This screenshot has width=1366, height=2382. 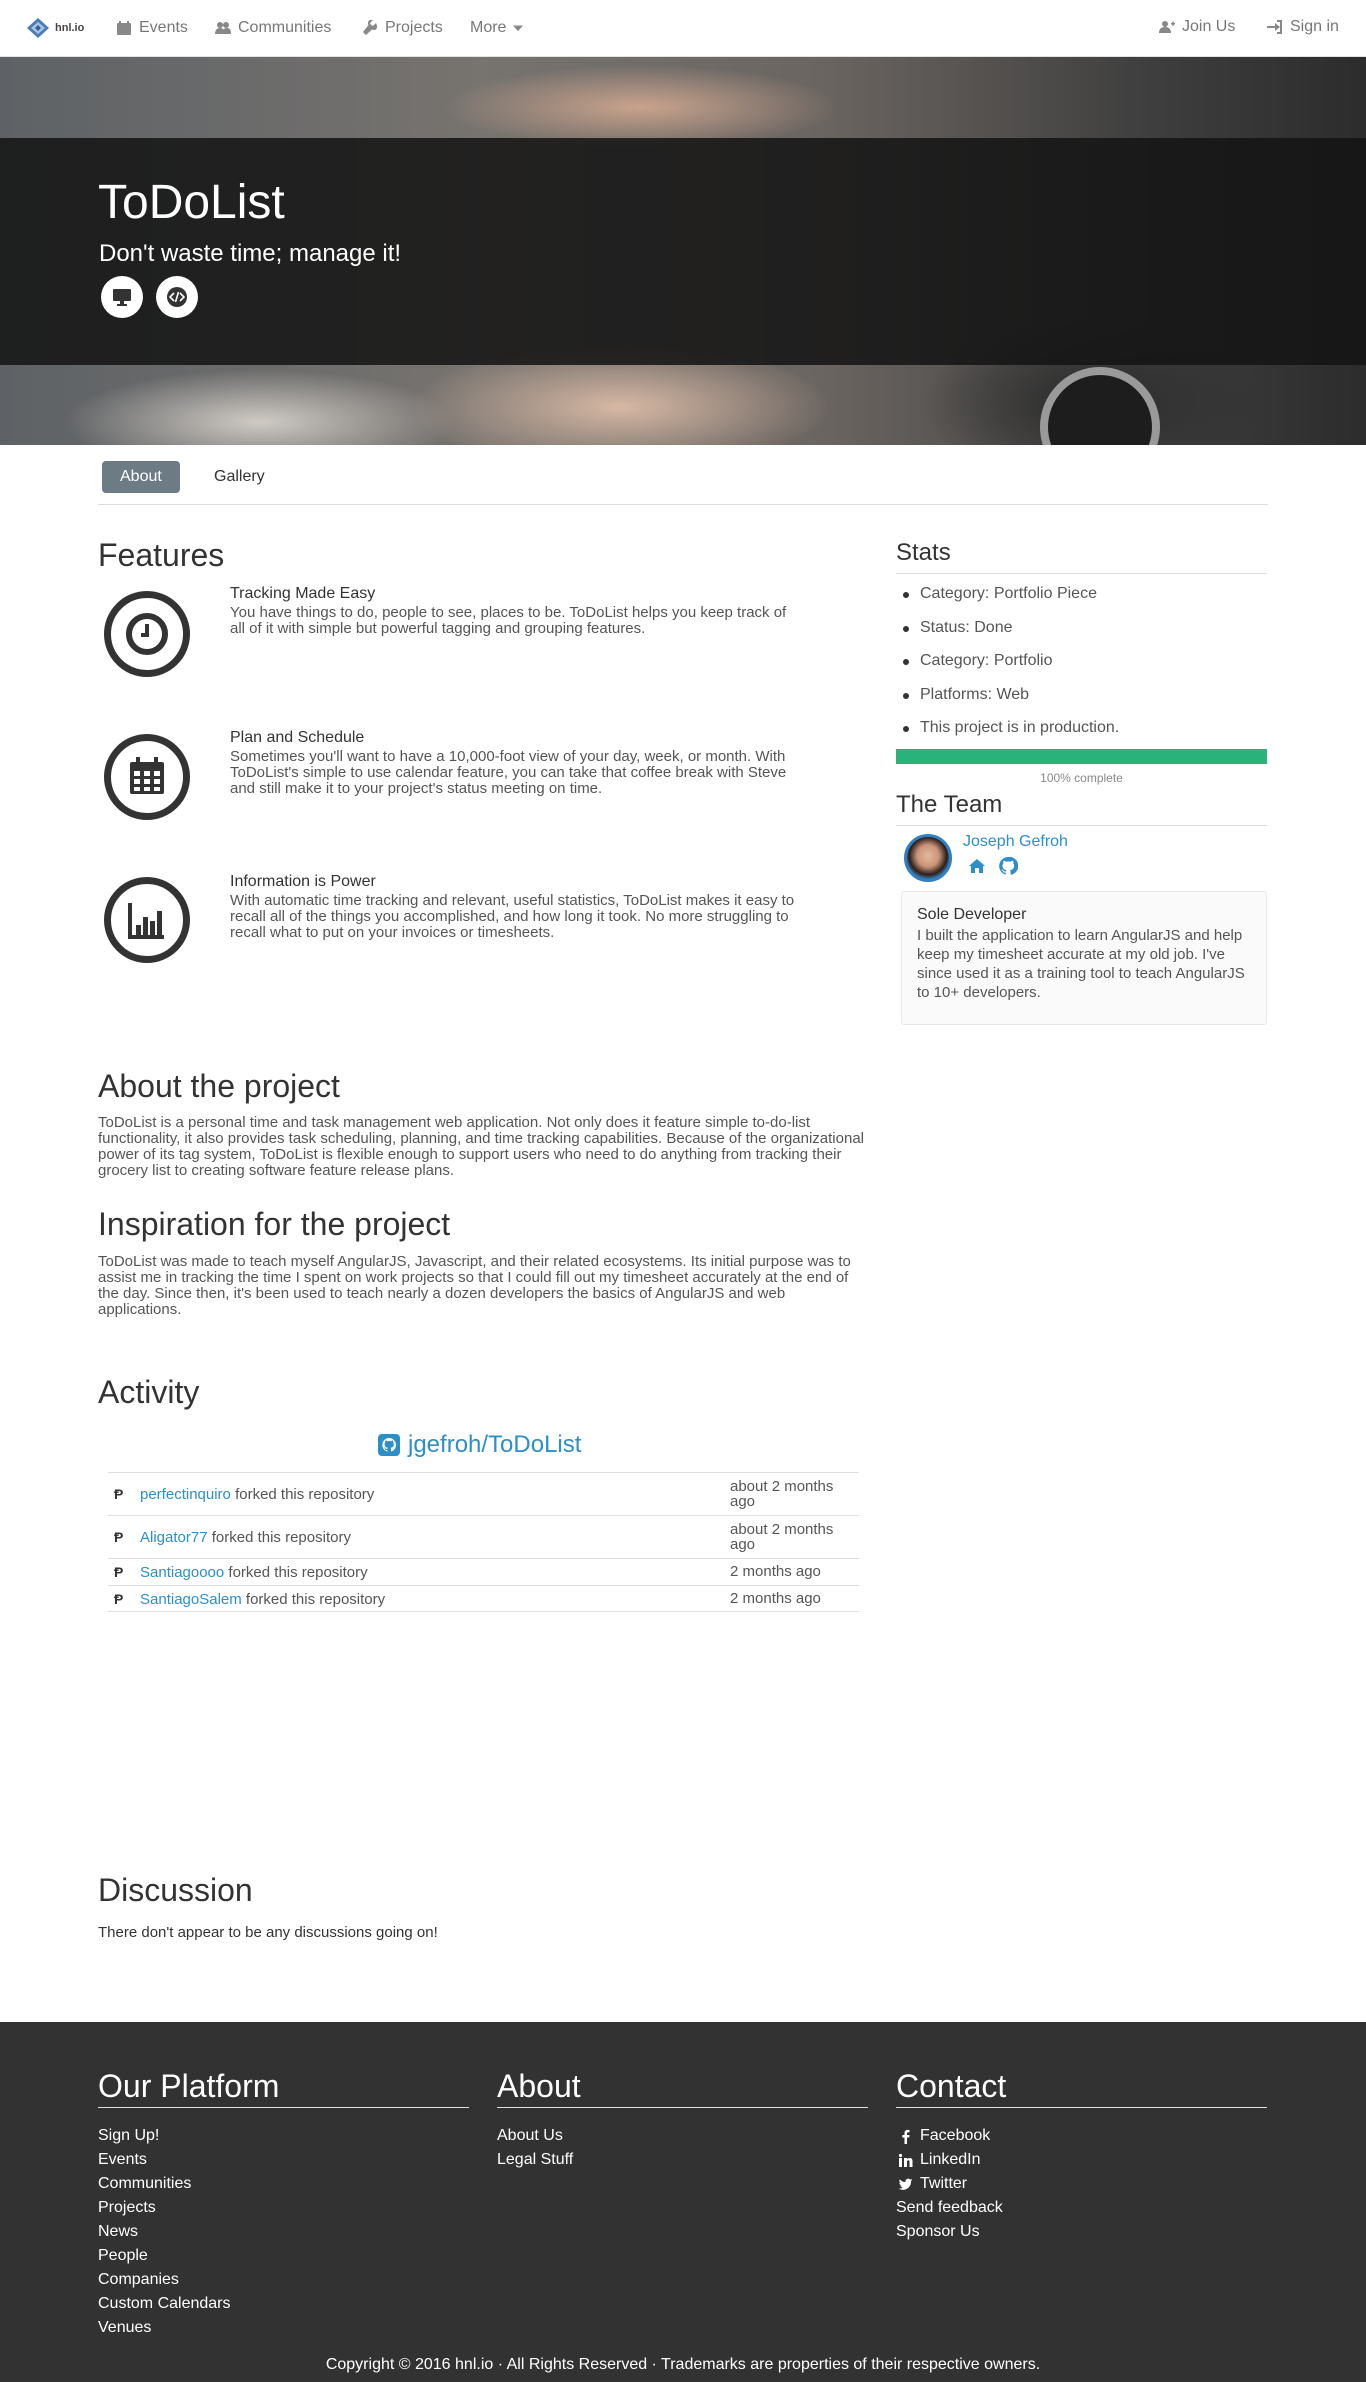 I want to click on hnl-logo-icon, so click(x=38, y=28).